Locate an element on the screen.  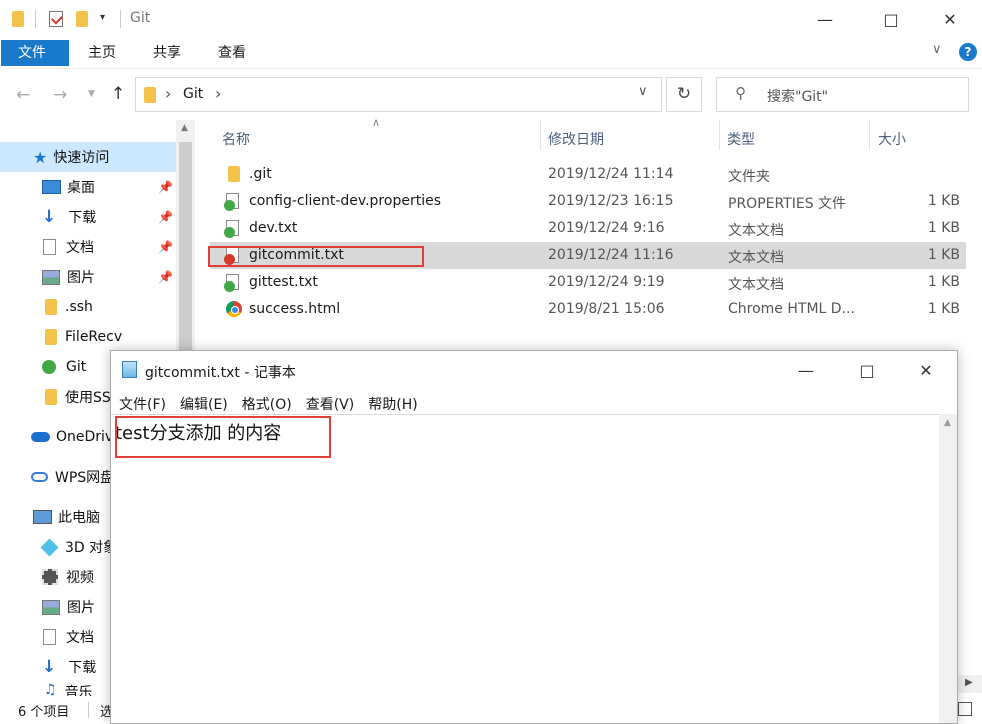
column-header-date: 修改日期 is located at coordinates (576, 139).